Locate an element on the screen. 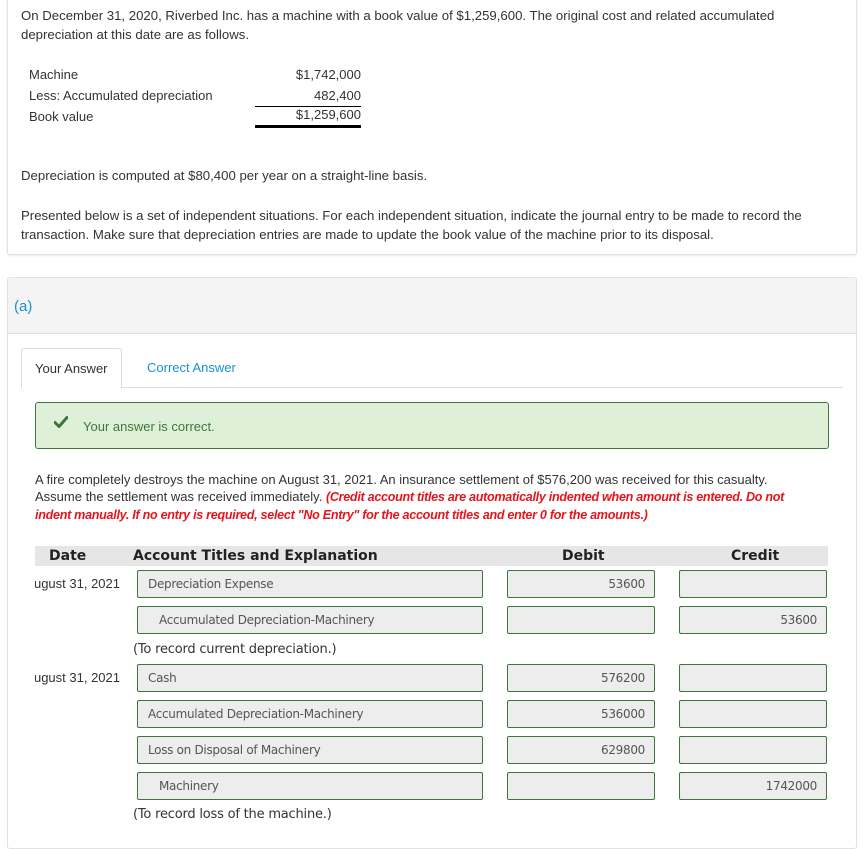  bv-value: $1,259,600 is located at coordinates (308, 117).